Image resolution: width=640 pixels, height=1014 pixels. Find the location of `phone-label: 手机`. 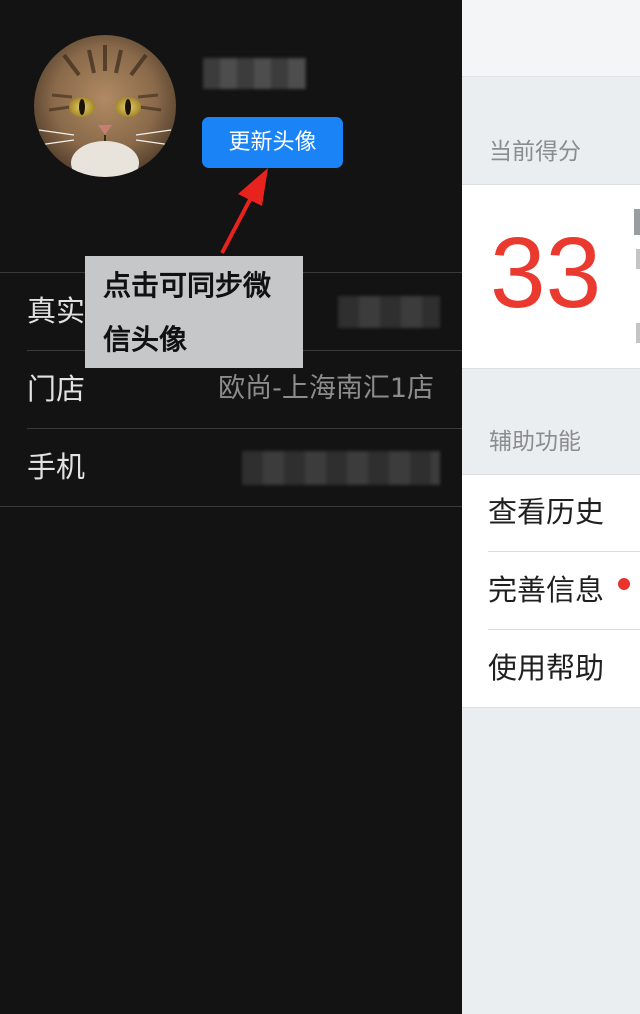

phone-label: 手机 is located at coordinates (56, 467).